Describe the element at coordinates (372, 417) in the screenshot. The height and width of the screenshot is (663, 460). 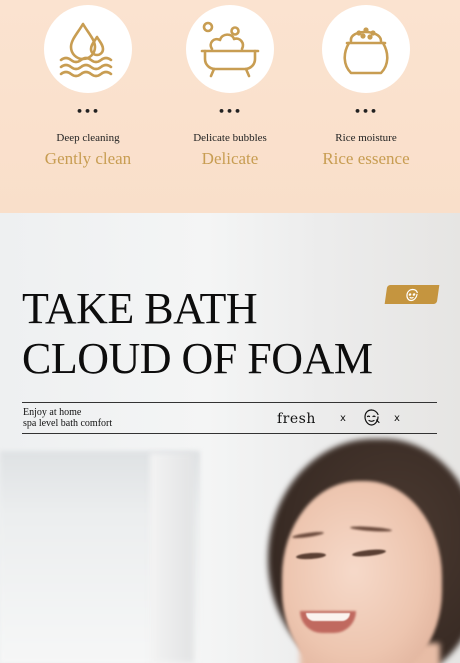
I see `face-outline-icon` at that location.